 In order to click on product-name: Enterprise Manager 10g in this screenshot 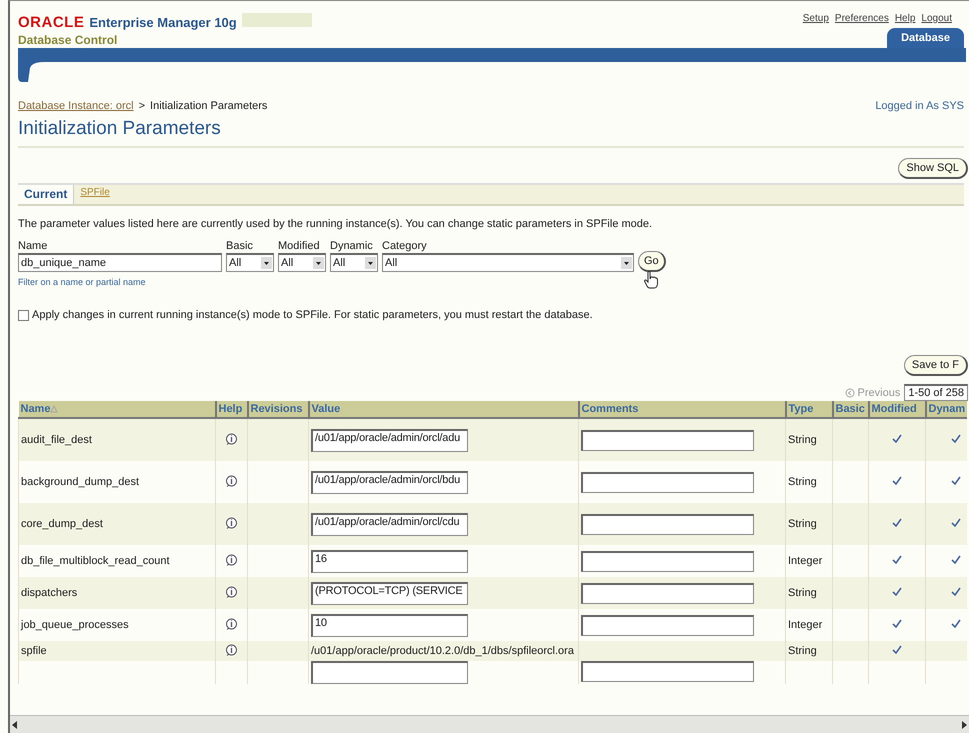, I will do `click(163, 22)`.